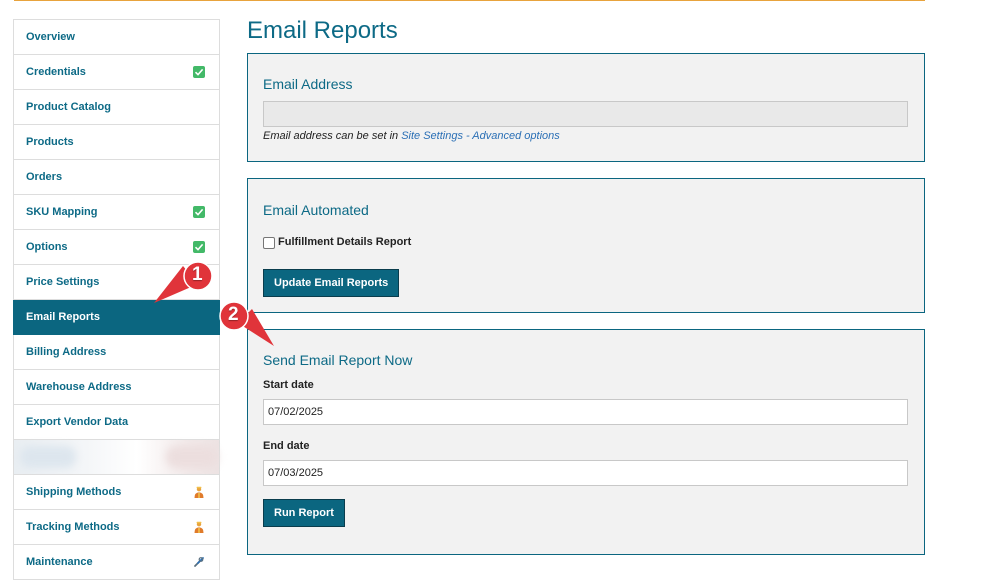 Image resolution: width=1003 pixels, height=580 pixels. I want to click on sidebar-item-label: Overview, so click(50, 37).